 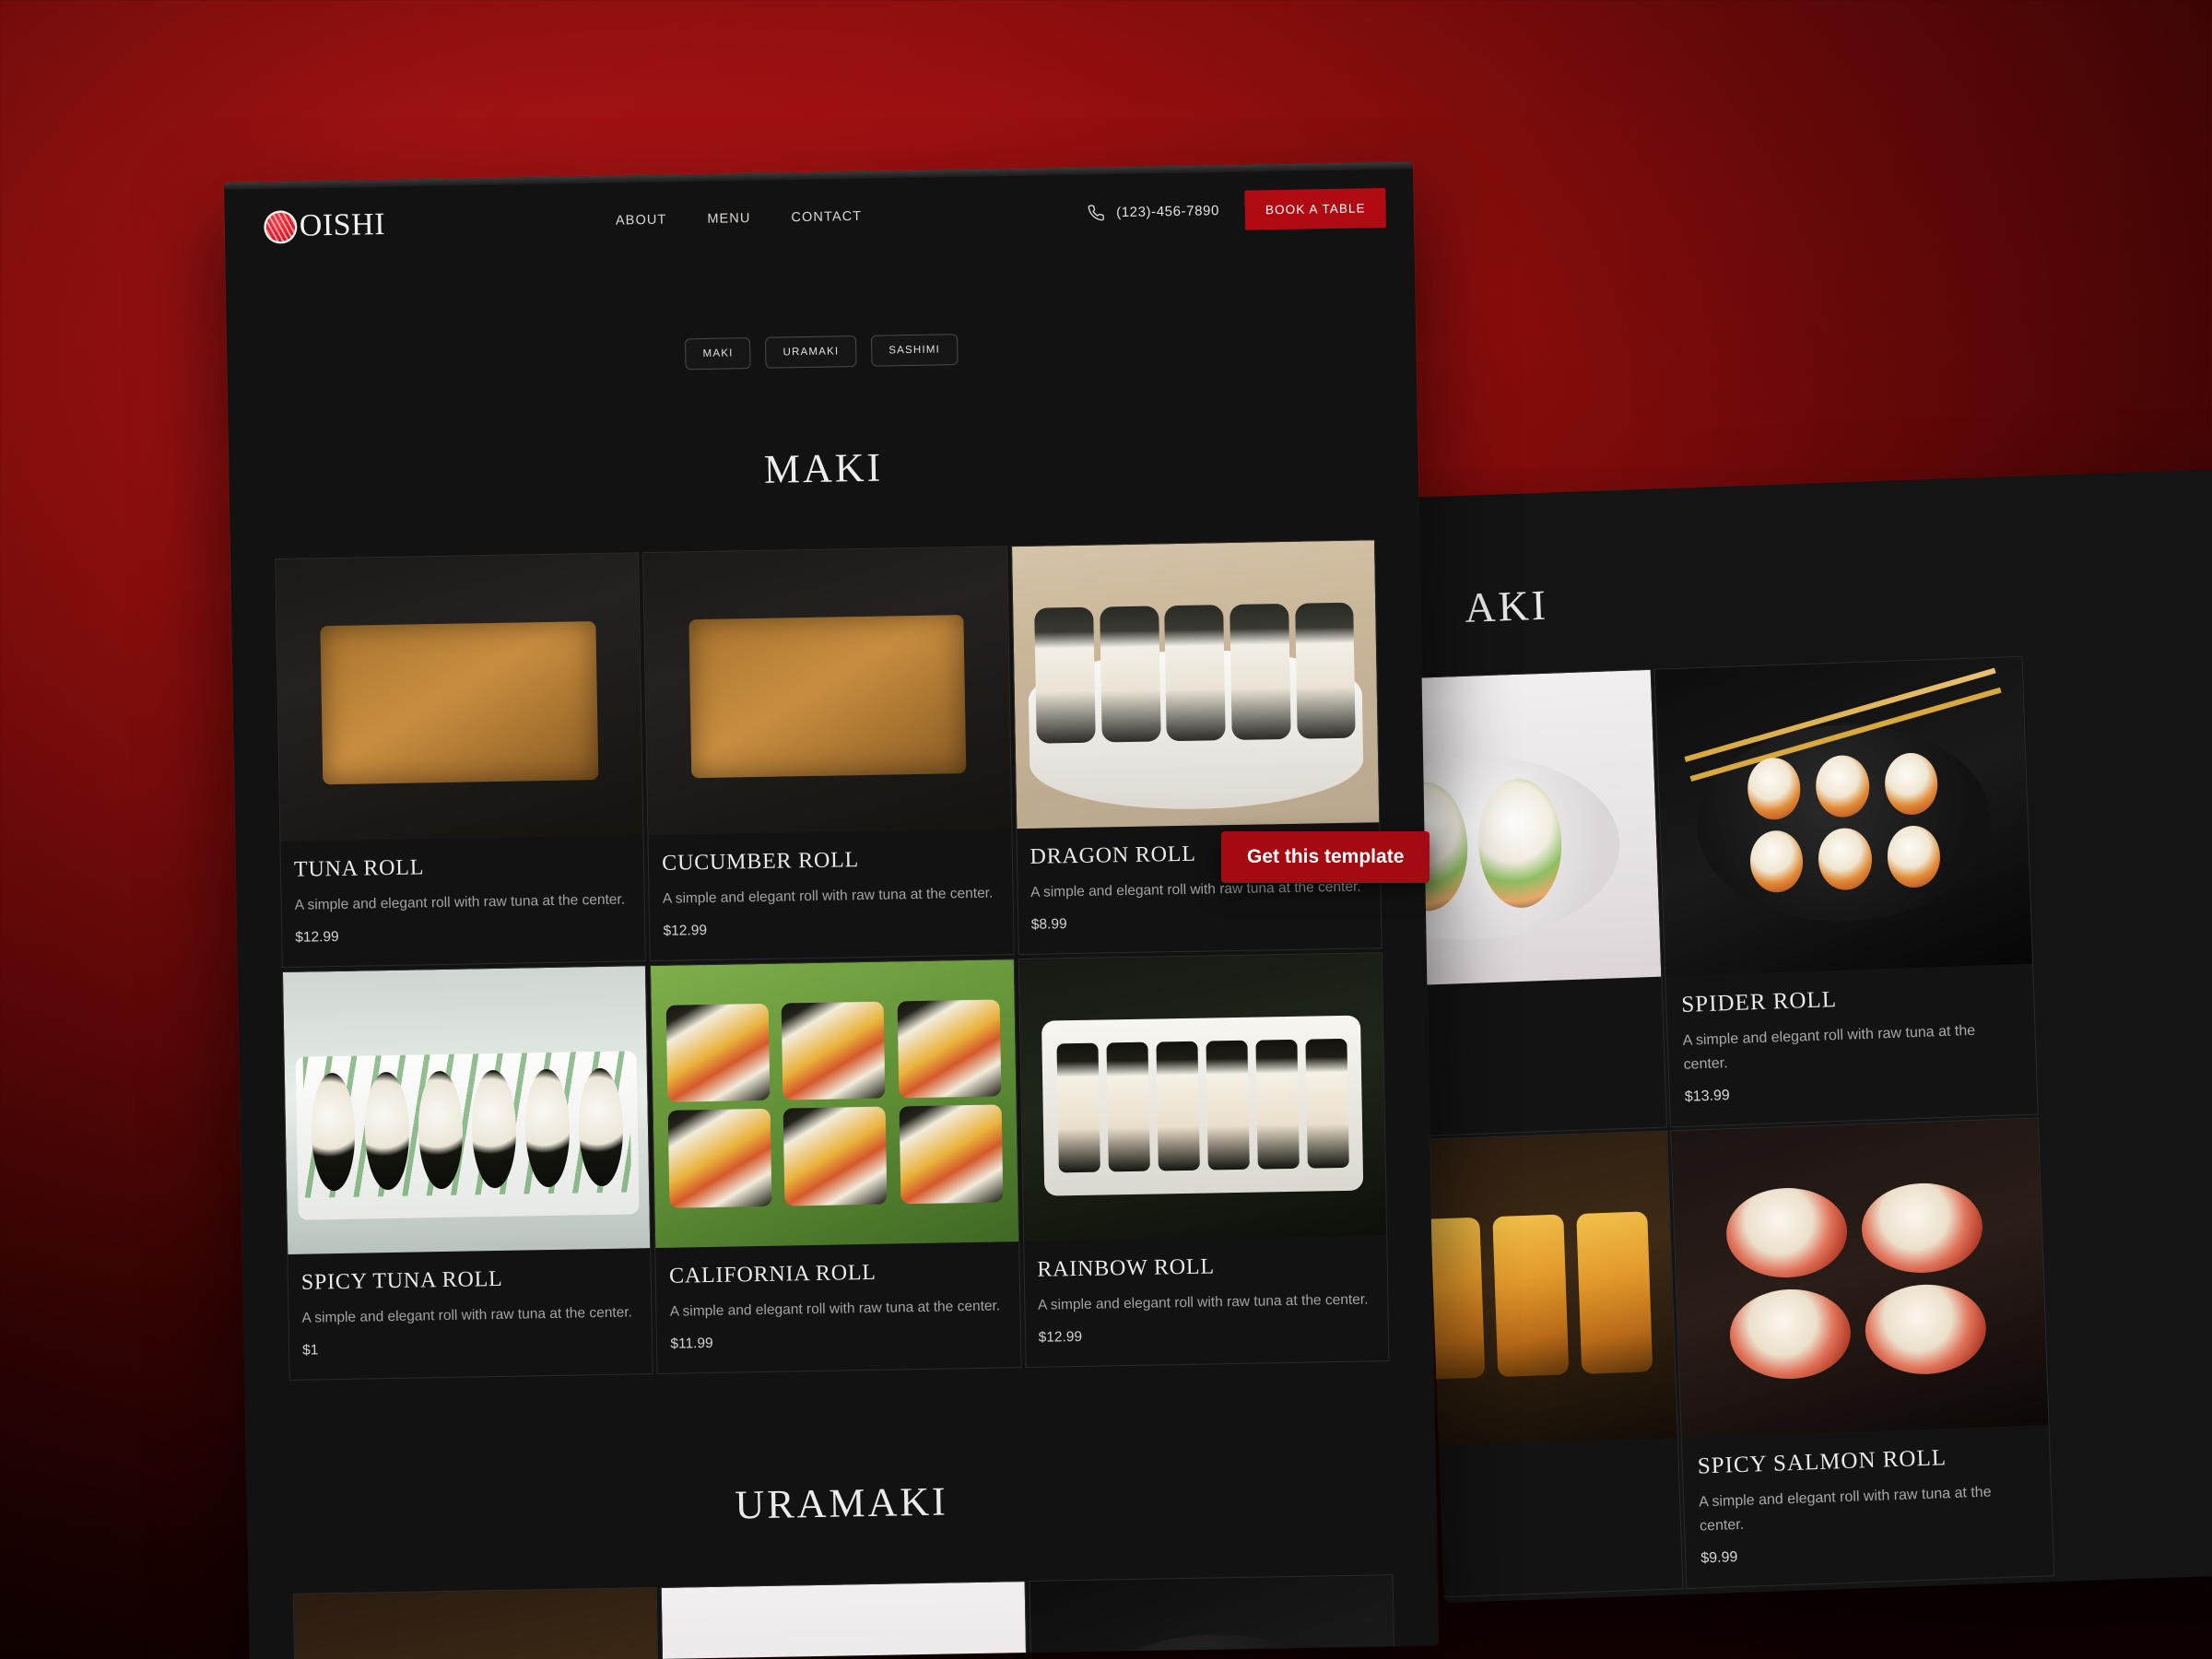 What do you see at coordinates (401, 1280) in the screenshot?
I see `dish-name: SPICY TUNA ROLL` at bounding box center [401, 1280].